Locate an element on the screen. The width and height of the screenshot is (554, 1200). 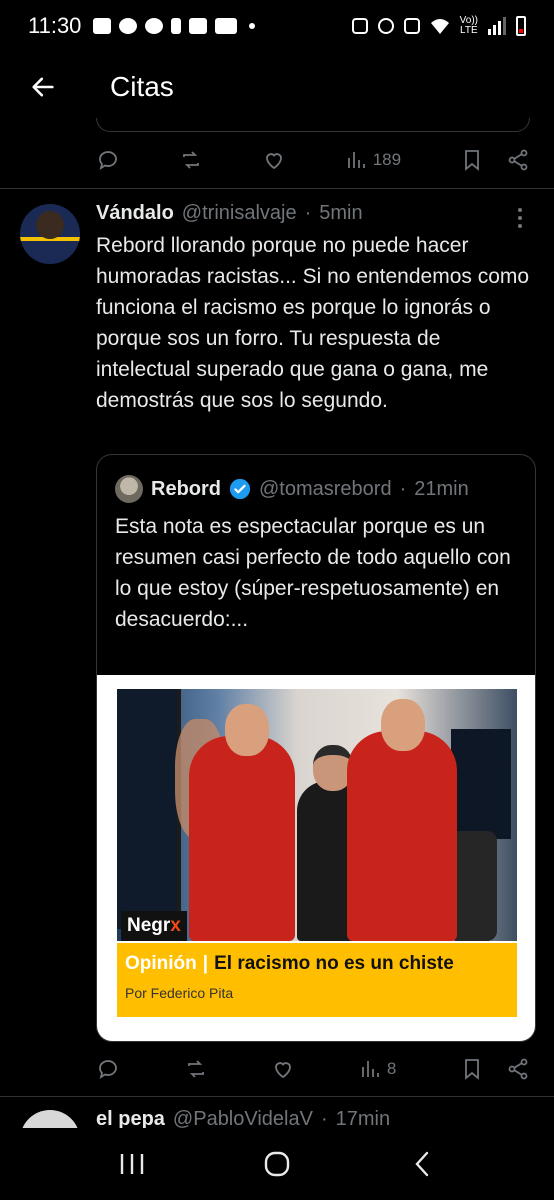
back-nav-icon is located at coordinates (421, 1164).